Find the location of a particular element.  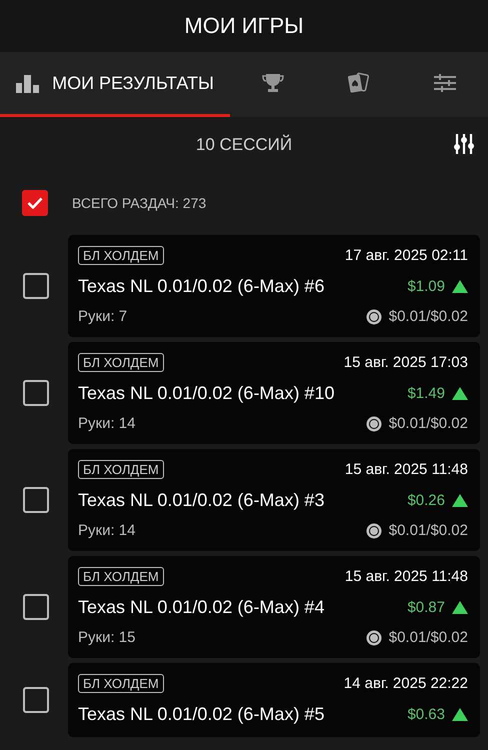

session-result: $0.87 is located at coordinates (426, 607).